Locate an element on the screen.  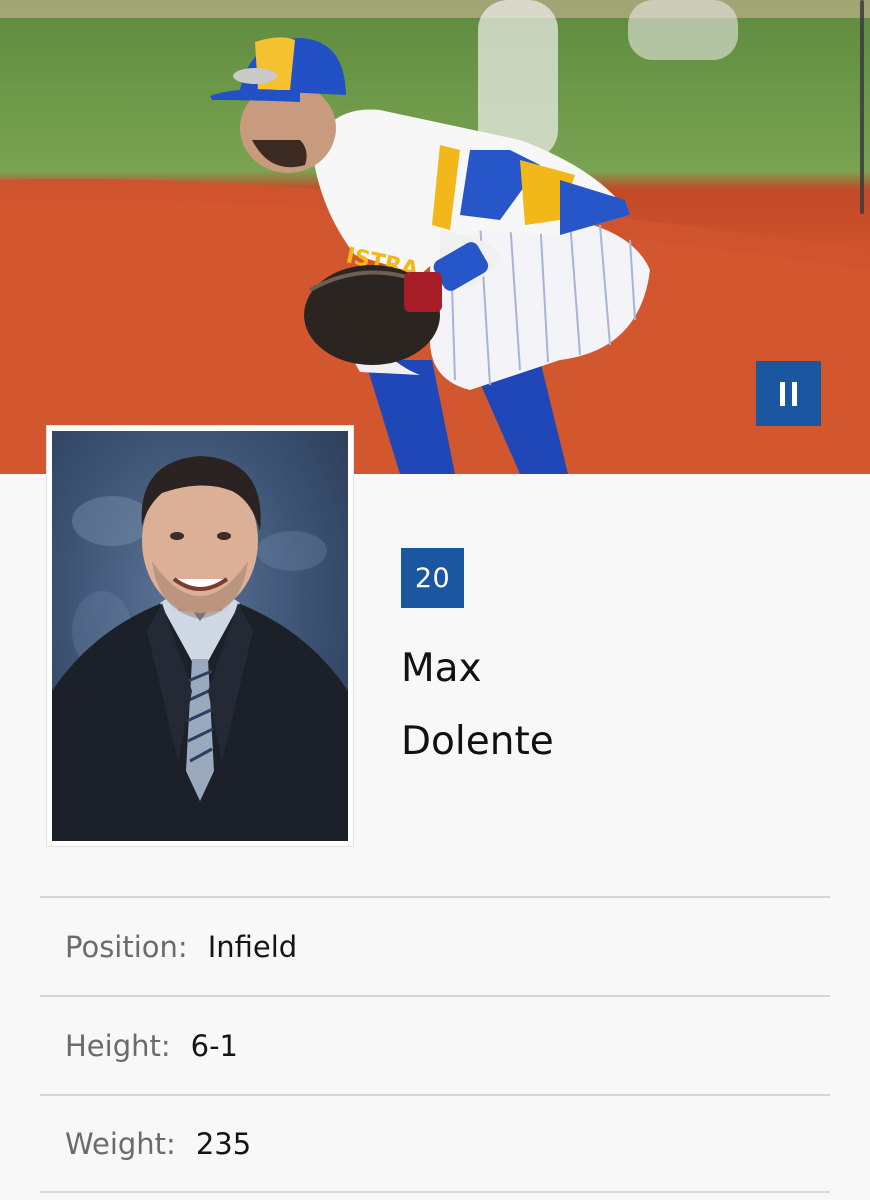
player-headshot is located at coordinates (200, 636).